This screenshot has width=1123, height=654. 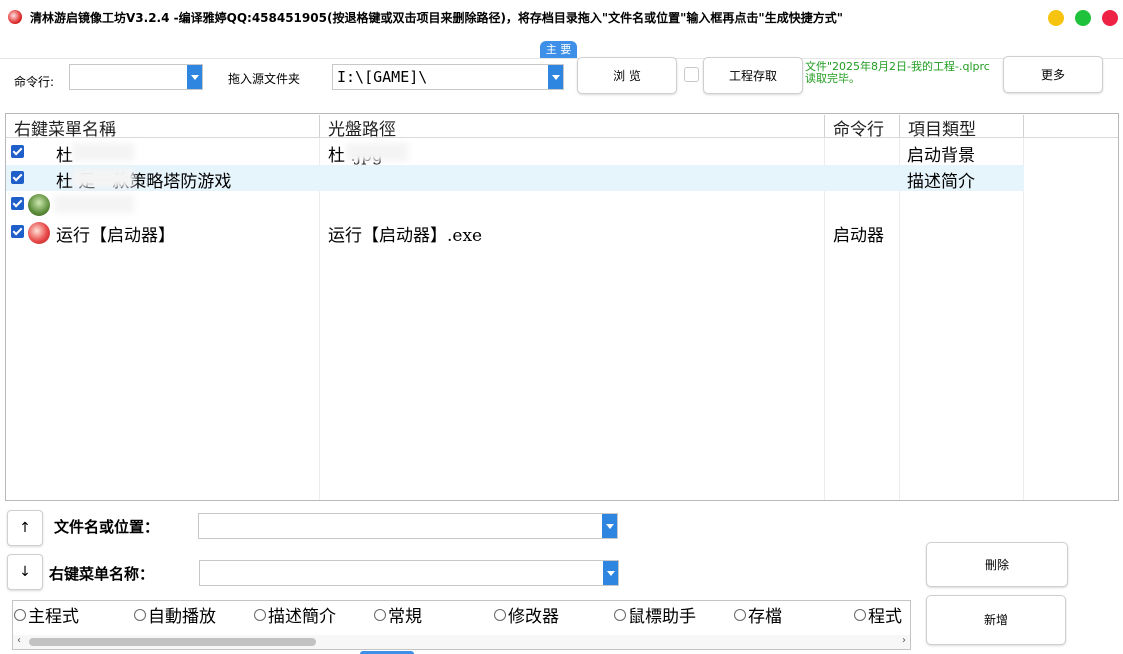 I want to click on row-type: 描述简介, so click(x=941, y=182).